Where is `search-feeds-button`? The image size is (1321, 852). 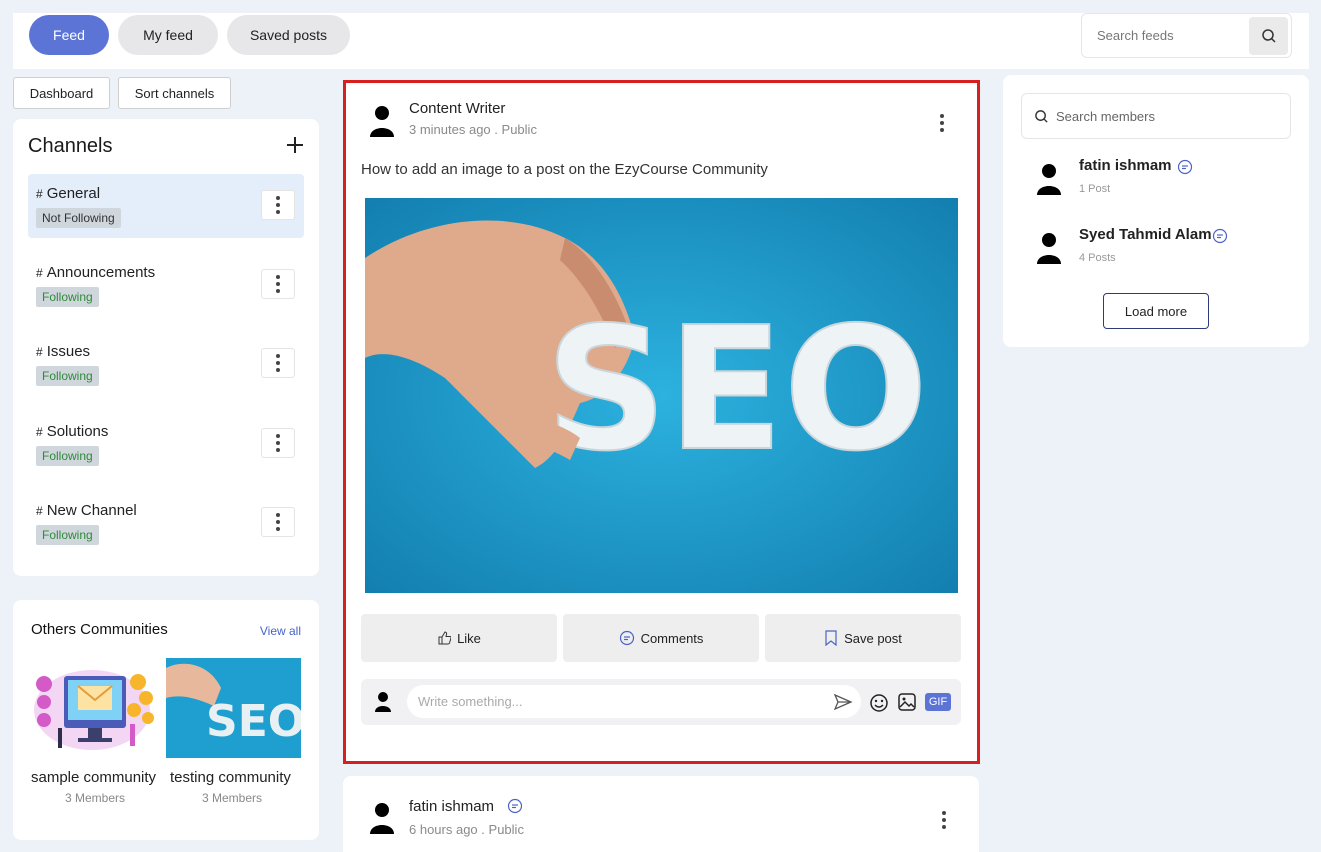 search-feeds-button is located at coordinates (1268, 36).